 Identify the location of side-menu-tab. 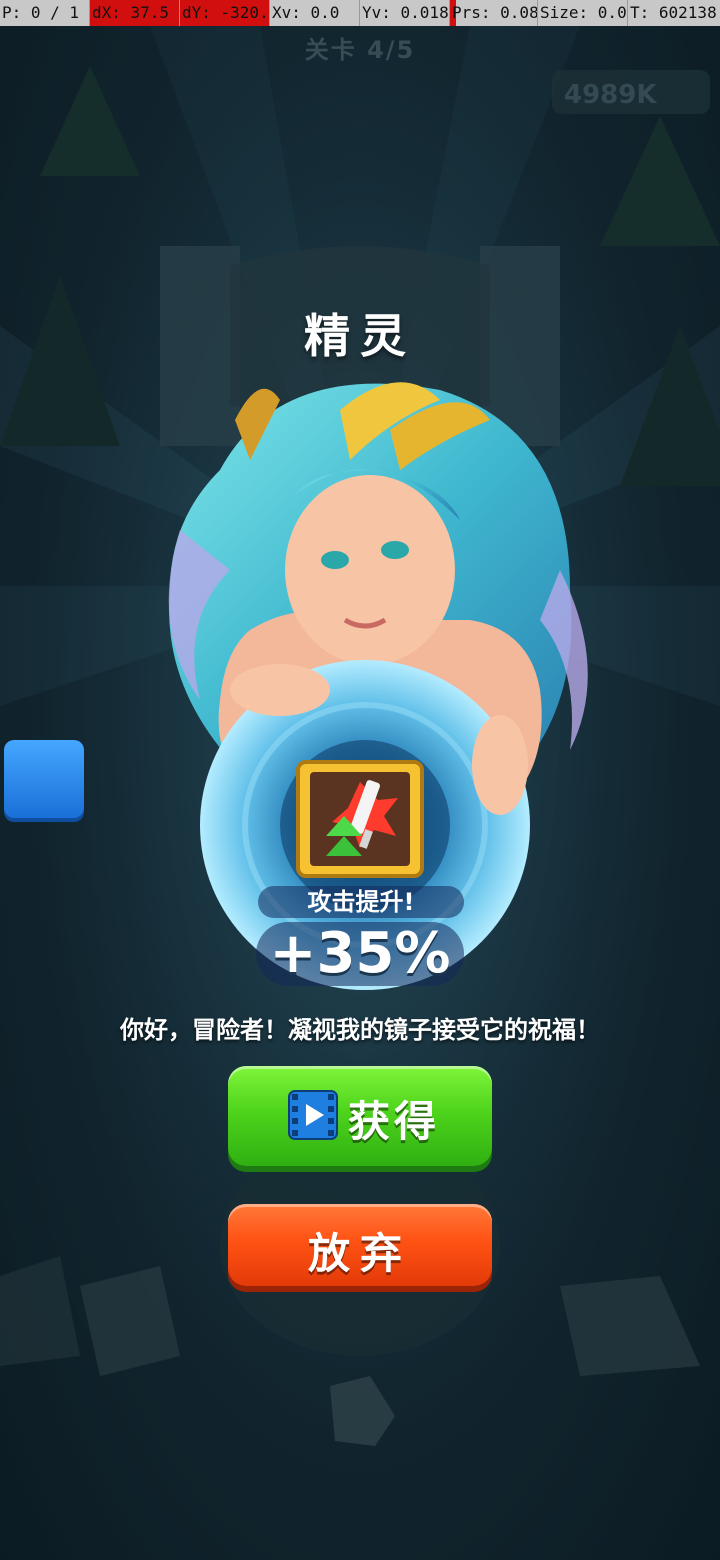
(44, 779).